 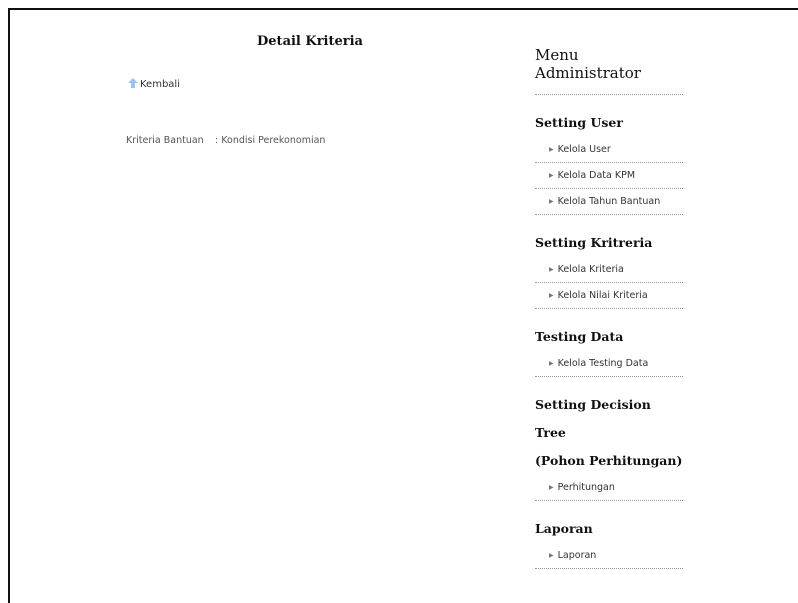 What do you see at coordinates (609, 176) in the screenshot?
I see `menu-item-kelola-data-kpm: ▶ Kelola Data KPM` at bounding box center [609, 176].